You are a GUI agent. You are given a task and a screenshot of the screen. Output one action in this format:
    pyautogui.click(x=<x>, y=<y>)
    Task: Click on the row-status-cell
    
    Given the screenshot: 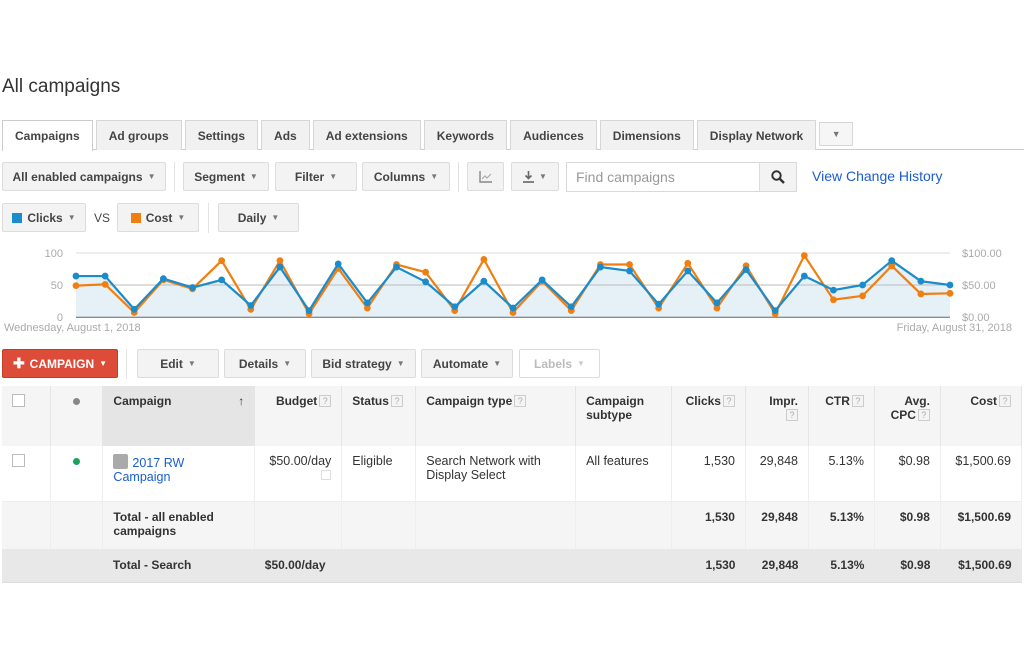 What is the action you would take?
    pyautogui.click(x=77, y=474)
    